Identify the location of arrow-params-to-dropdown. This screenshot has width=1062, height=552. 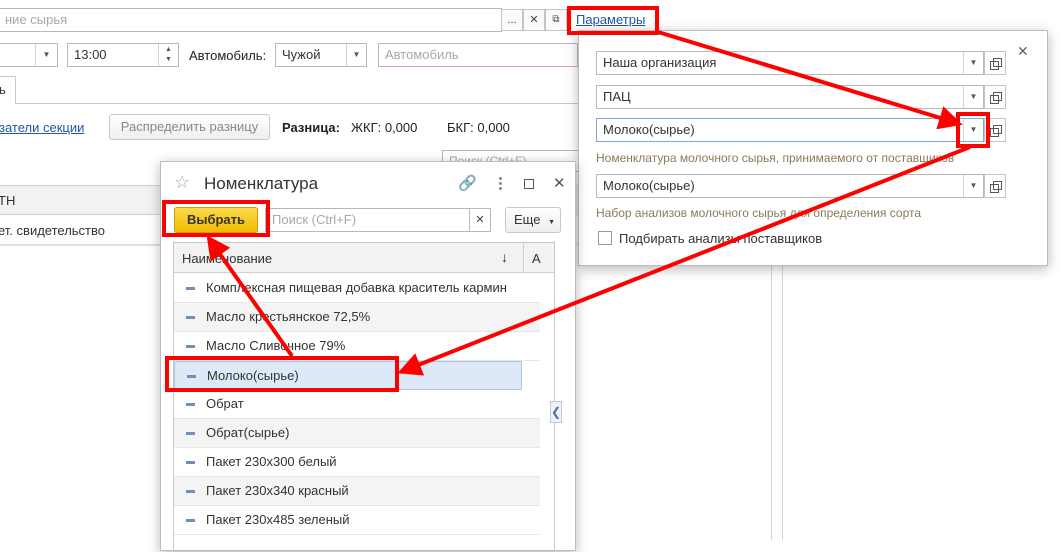
(810, 80).